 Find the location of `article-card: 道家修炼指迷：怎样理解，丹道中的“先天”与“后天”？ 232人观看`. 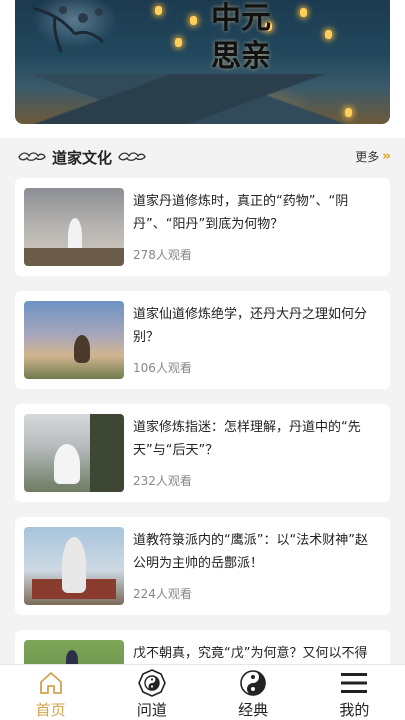

article-card: 道家修炼指迷：怎样理解，丹道中的“先天”与“后天”？ 232人观看 is located at coordinates (202, 453).